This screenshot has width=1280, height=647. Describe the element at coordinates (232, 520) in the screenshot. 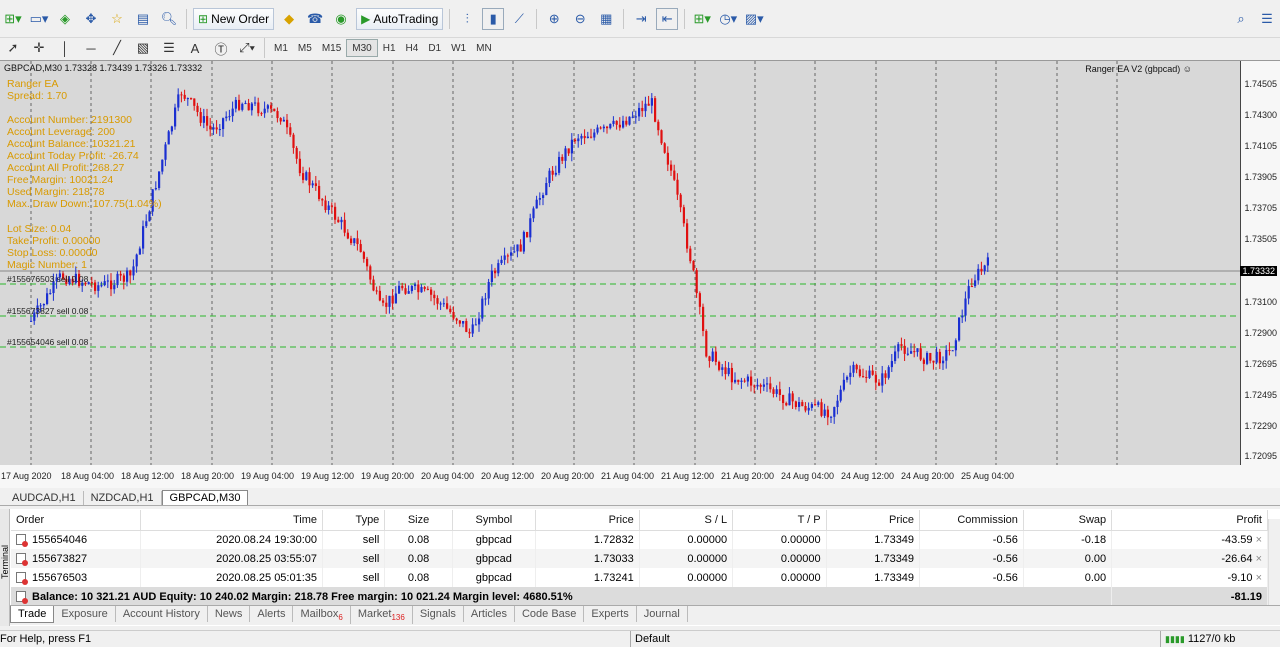

I see `column-header: Time` at that location.